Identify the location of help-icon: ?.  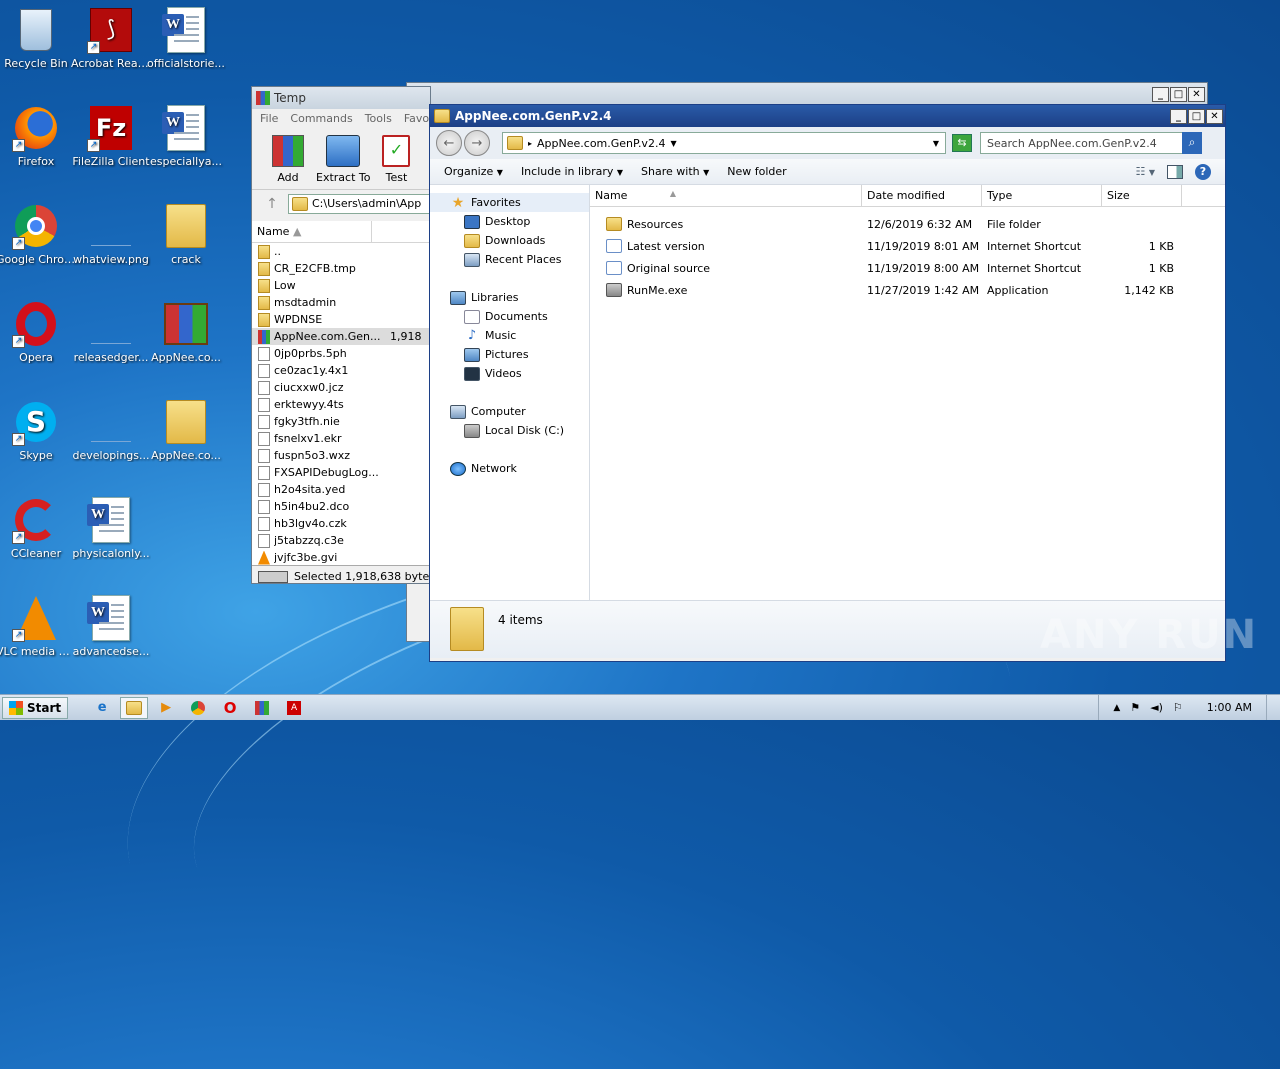
(1203, 171).